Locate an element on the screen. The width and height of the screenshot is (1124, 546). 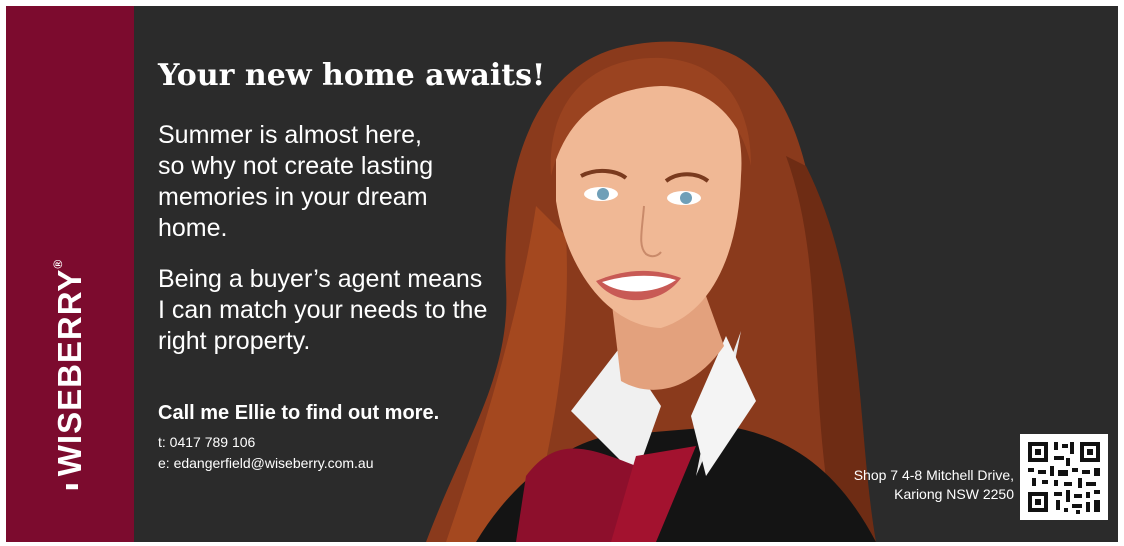
logo-mark is located at coordinates (72, 487).